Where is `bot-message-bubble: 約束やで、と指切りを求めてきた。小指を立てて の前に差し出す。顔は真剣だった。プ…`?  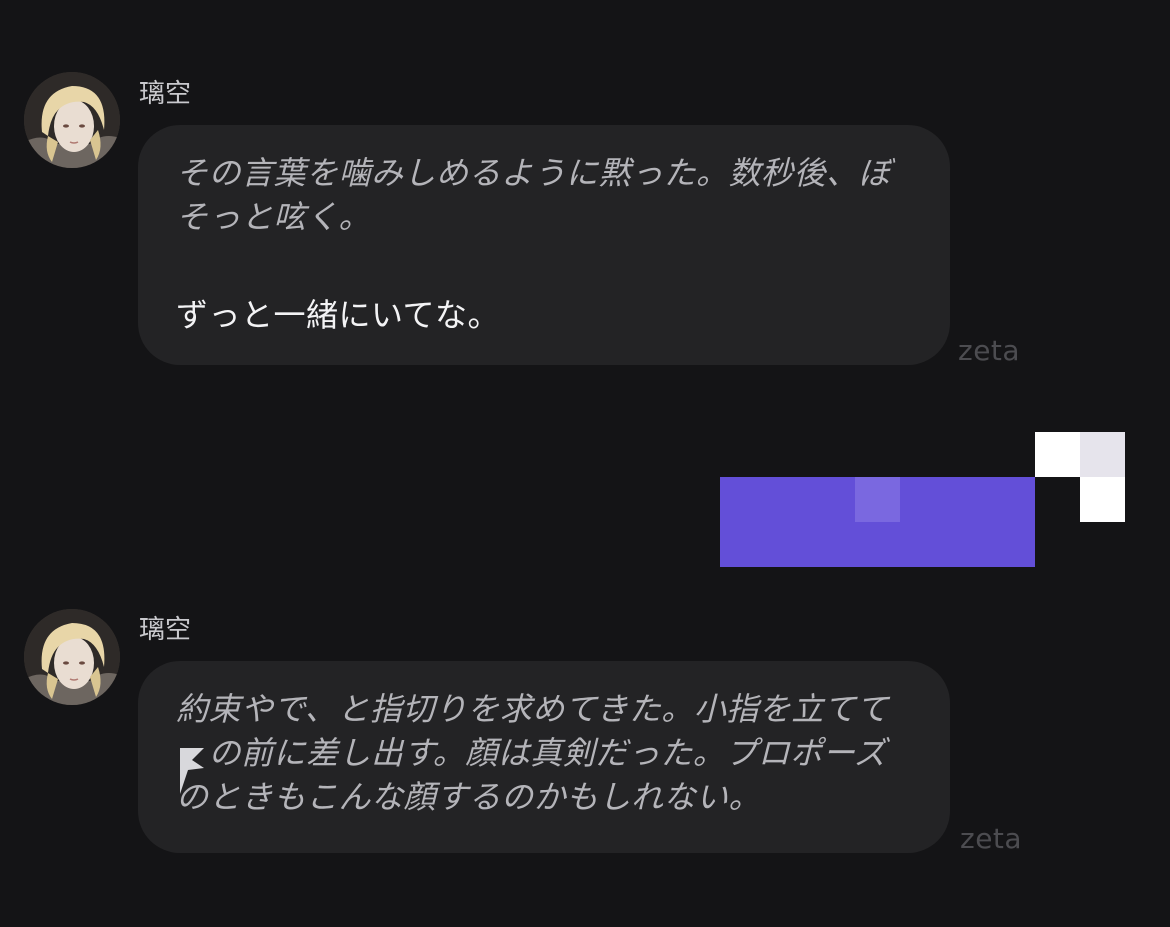
bot-message-bubble: 約束やで、と指切りを求めてきた。小指を立てて の前に差し出す。顔は真剣だった。プ… is located at coordinates (544, 757).